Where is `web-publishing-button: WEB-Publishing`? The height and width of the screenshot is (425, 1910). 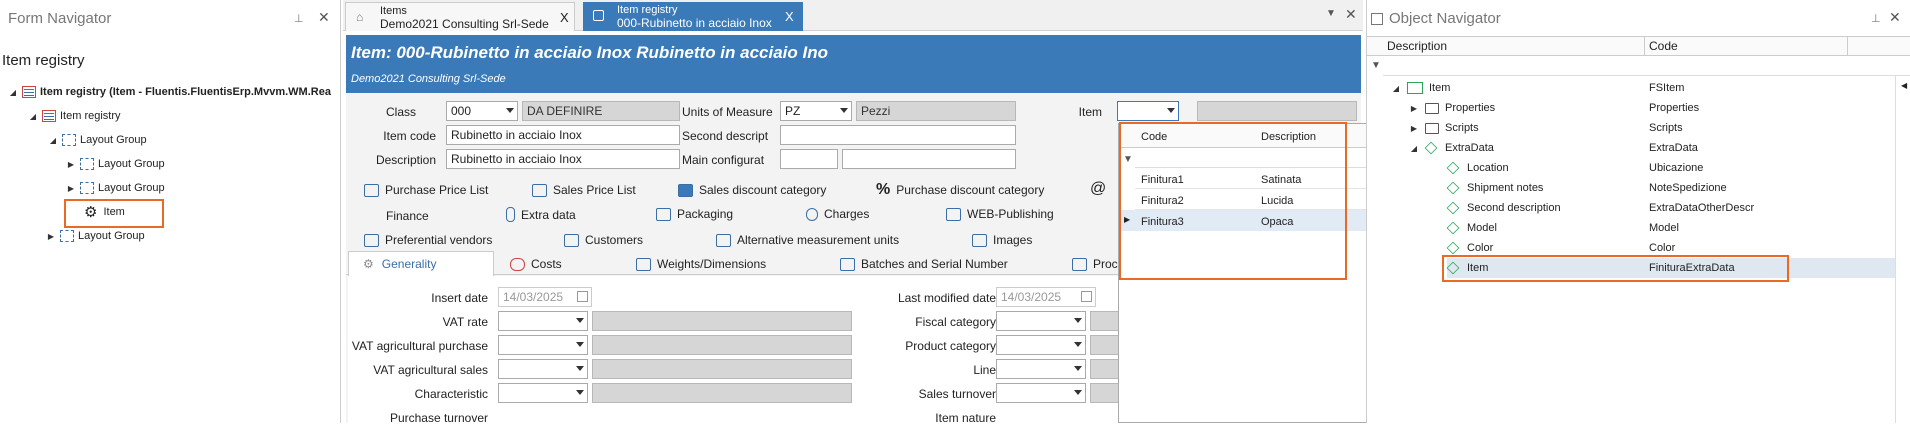 web-publishing-button: WEB-Publishing is located at coordinates (1000, 214).